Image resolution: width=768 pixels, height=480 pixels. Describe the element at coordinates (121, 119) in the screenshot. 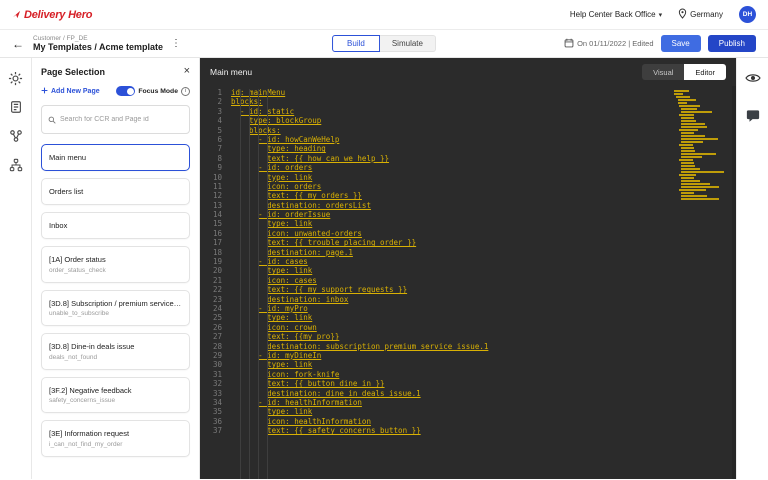

I see `search-input` at that location.